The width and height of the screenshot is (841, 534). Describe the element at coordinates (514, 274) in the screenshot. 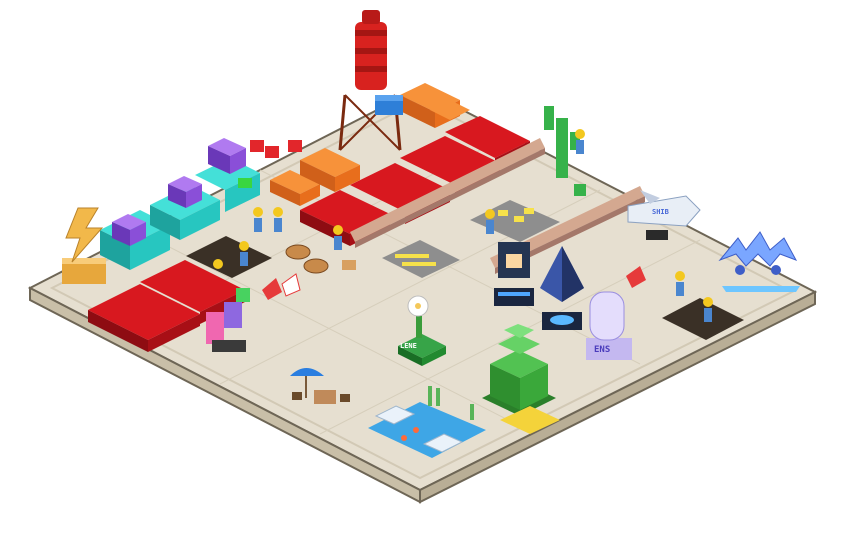

I see `robot-icon` at that location.